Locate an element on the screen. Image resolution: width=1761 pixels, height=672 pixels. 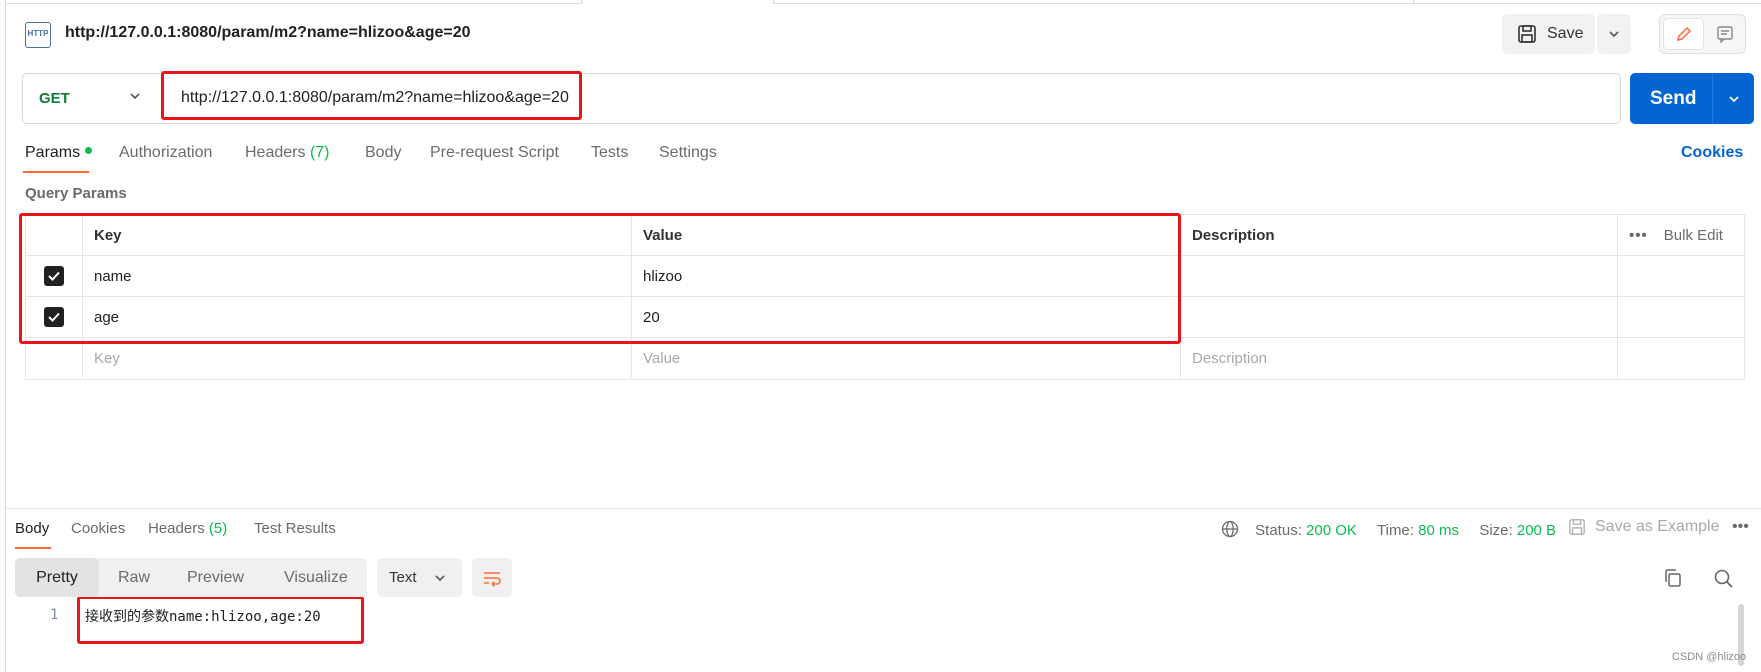
tab-label: Params is located at coordinates (53, 152).